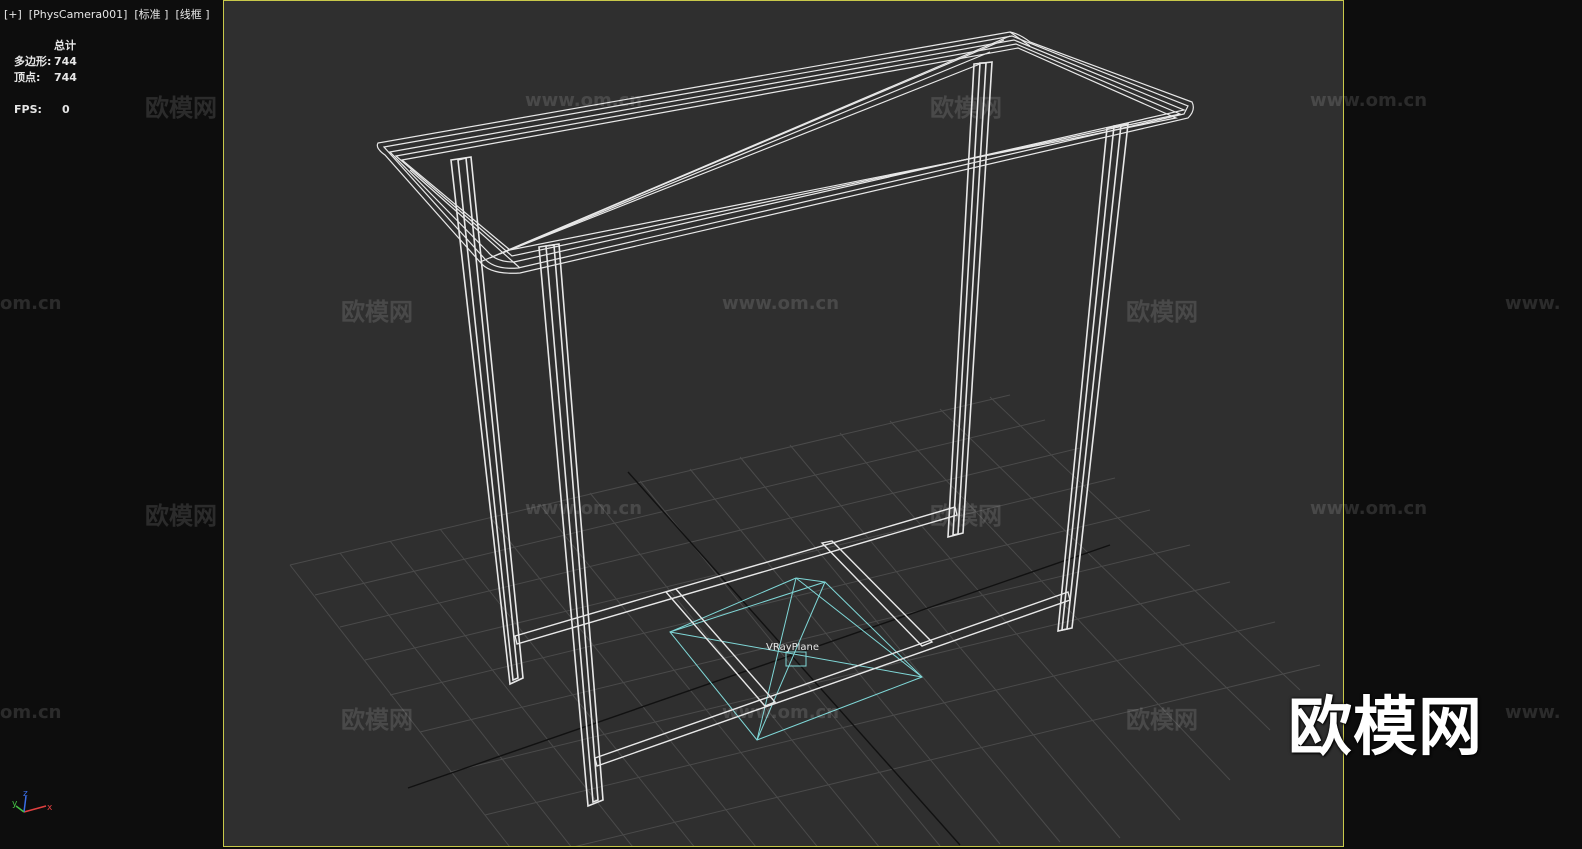  I want to click on axis-y-label: y, so click(15, 804).